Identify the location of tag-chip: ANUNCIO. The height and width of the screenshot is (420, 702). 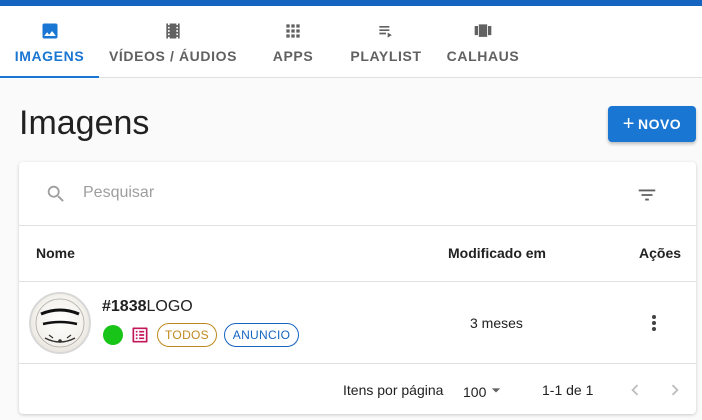
(261, 335).